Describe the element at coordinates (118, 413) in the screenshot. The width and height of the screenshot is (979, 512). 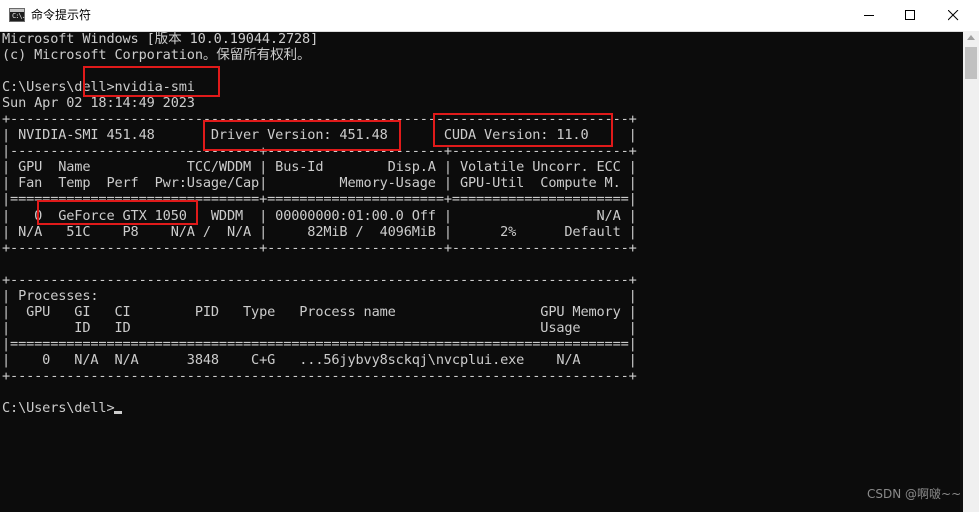
I see `text-cursor` at that location.